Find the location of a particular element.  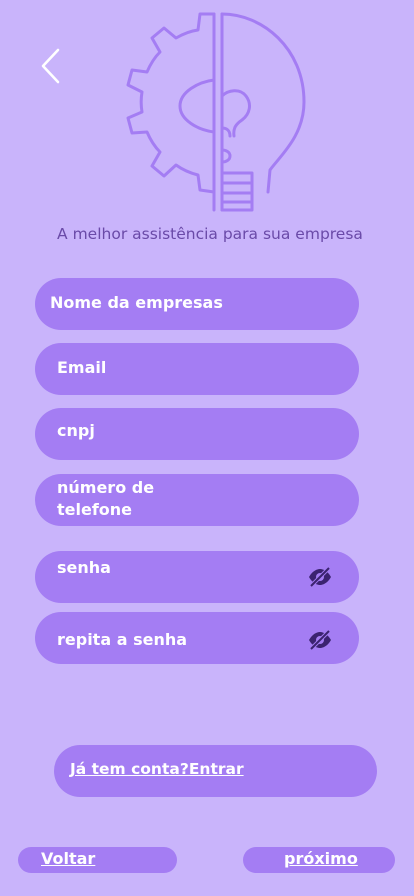

login-link-button: Já tem conta?Entrar is located at coordinates (215, 771).